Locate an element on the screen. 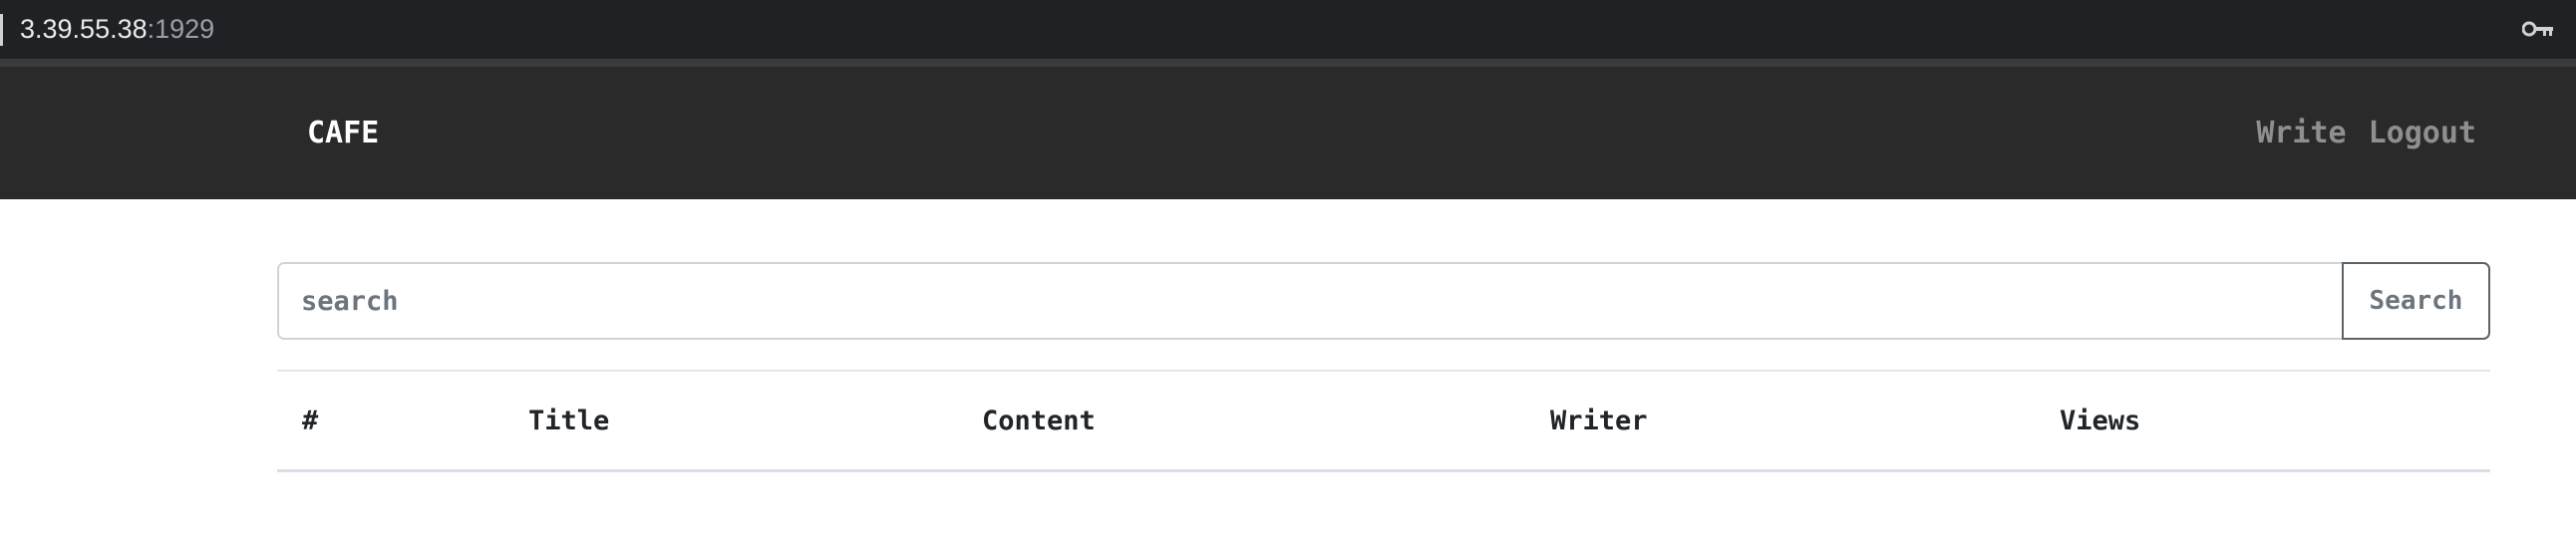 This screenshot has height=550, width=2576. column-header-number: # is located at coordinates (310, 420).